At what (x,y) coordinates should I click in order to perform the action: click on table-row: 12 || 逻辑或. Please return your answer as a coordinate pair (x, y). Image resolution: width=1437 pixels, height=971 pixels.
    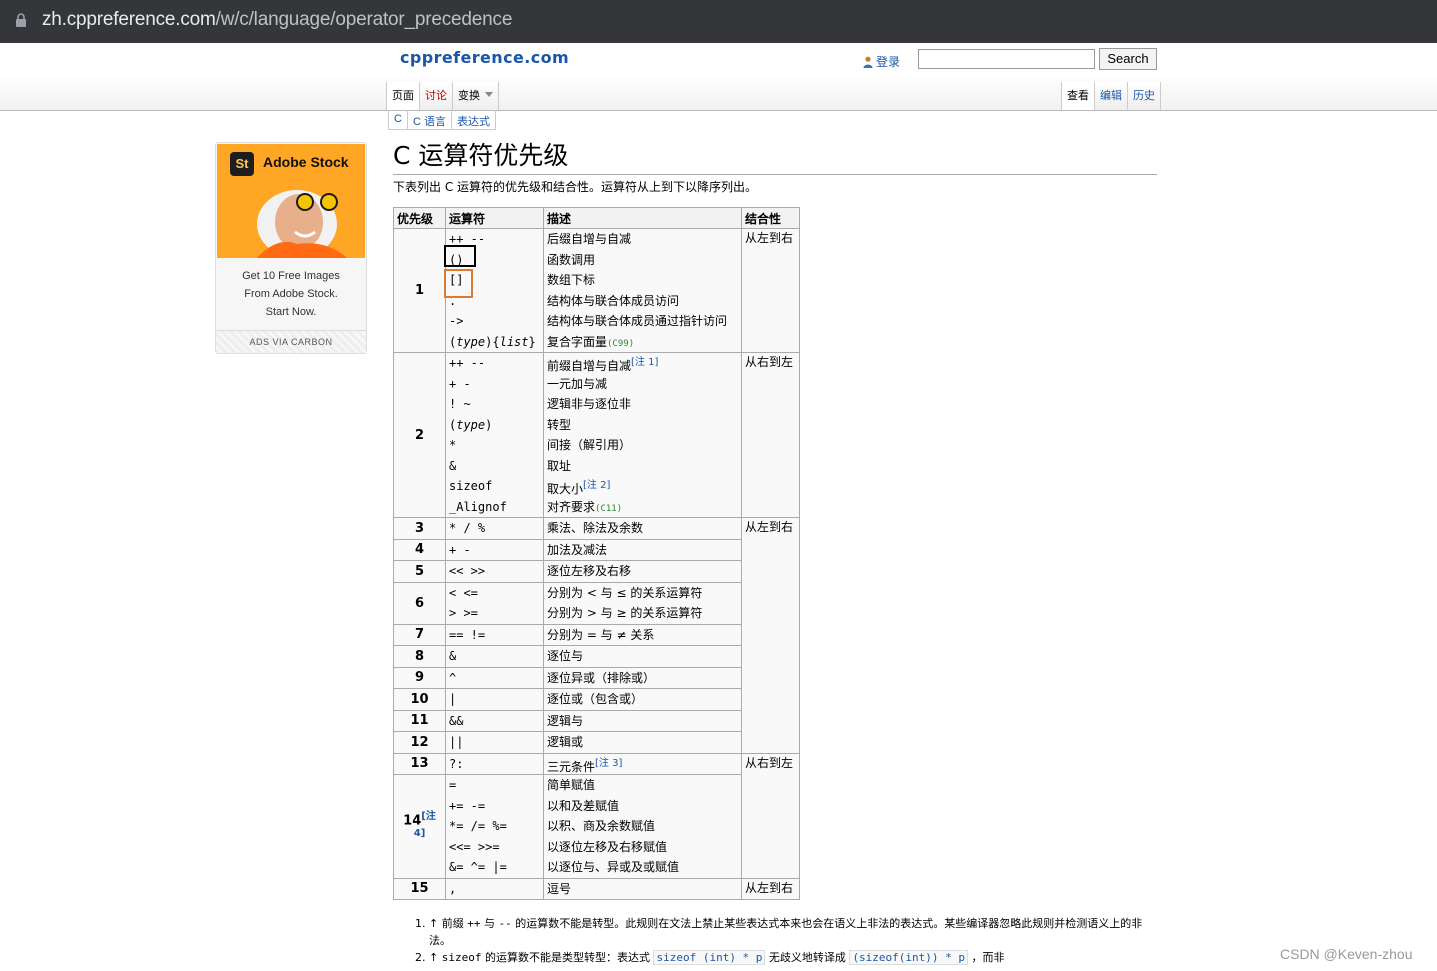
    Looking at the image, I should click on (596, 742).